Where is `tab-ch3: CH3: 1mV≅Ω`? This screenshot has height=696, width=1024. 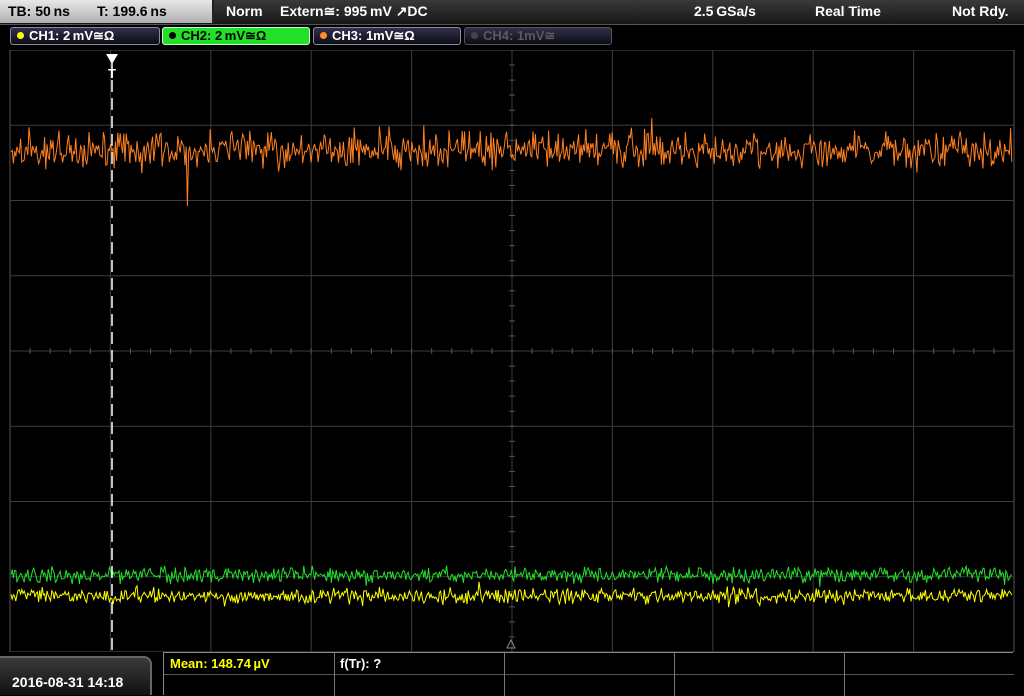
tab-ch3: CH3: 1mV≅Ω is located at coordinates (387, 36).